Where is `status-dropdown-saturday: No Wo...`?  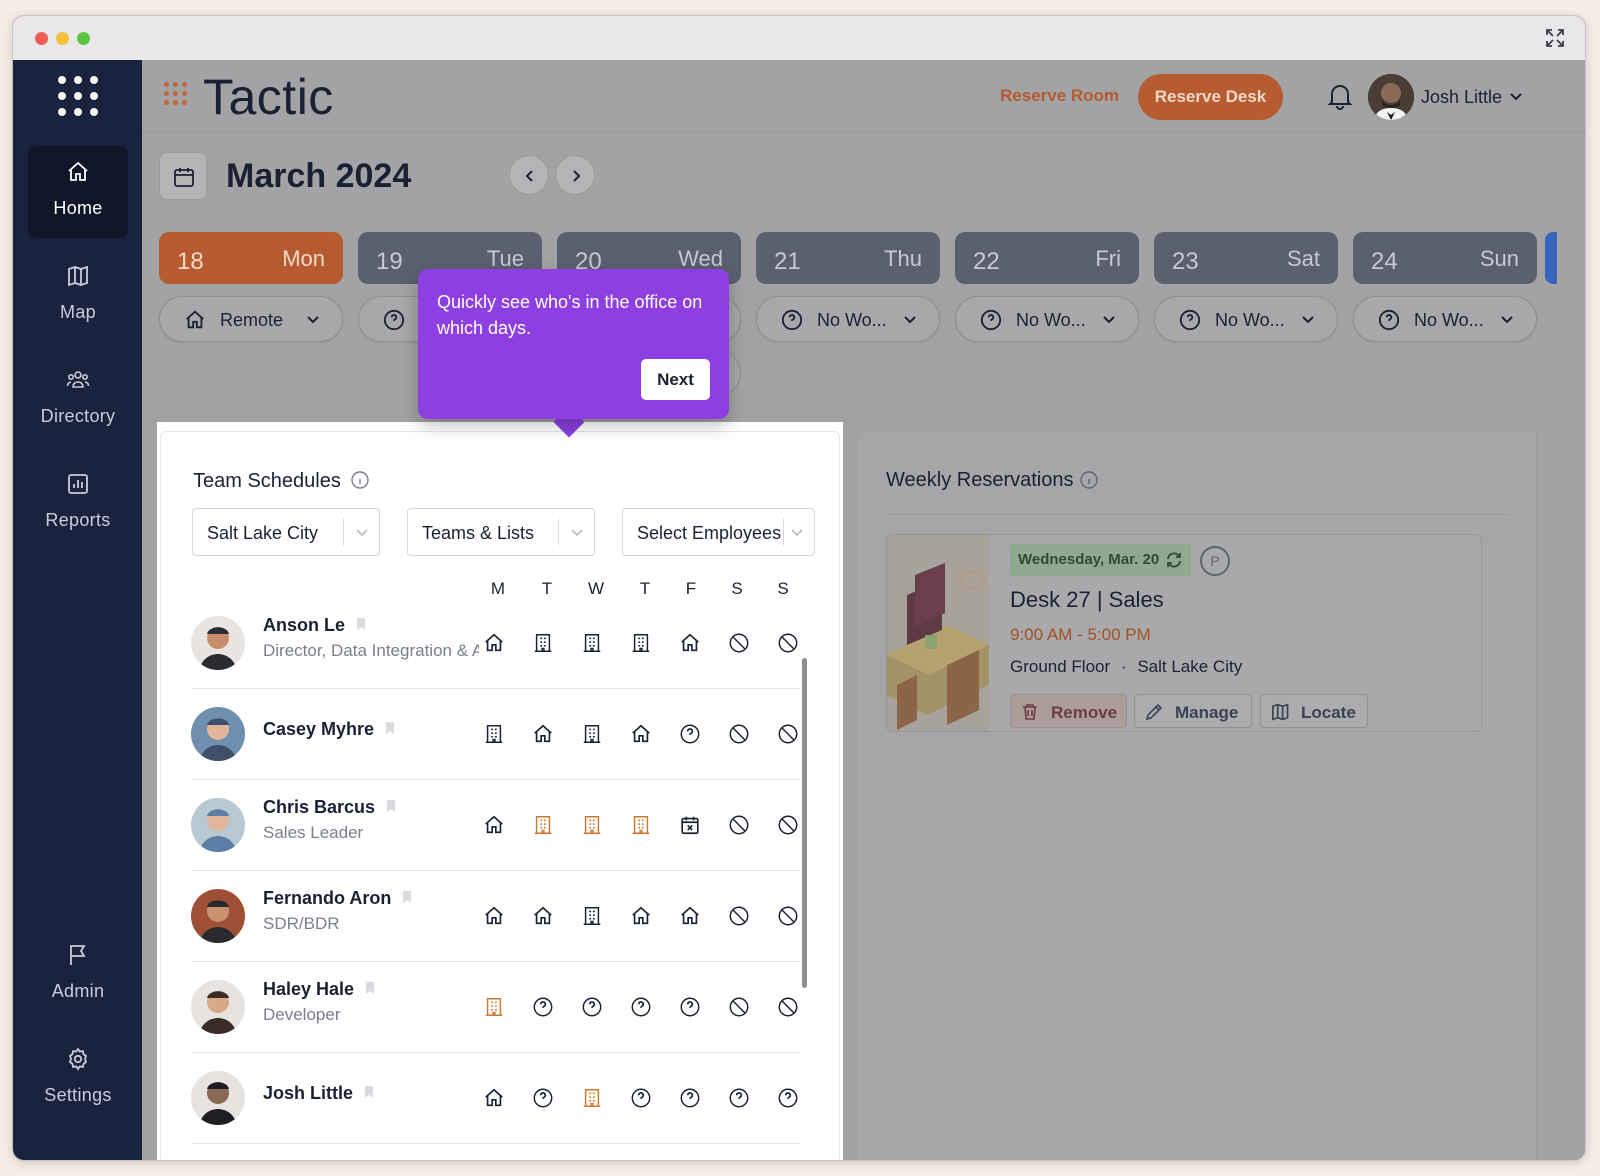 status-dropdown-saturday: No Wo... is located at coordinates (1246, 319).